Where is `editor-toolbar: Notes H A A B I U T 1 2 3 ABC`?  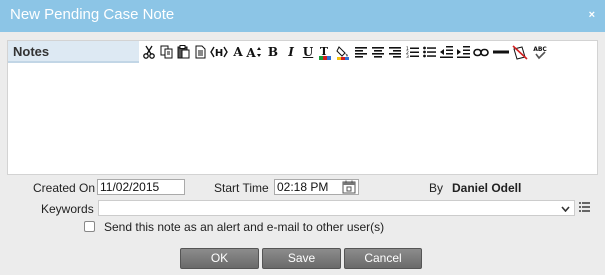 editor-toolbar: Notes H A A B I U T 1 2 3 ABC is located at coordinates (302, 52).